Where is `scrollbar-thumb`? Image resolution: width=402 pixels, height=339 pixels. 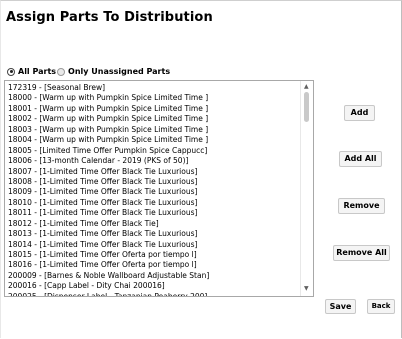
scrollbar-thumb is located at coordinates (306, 107).